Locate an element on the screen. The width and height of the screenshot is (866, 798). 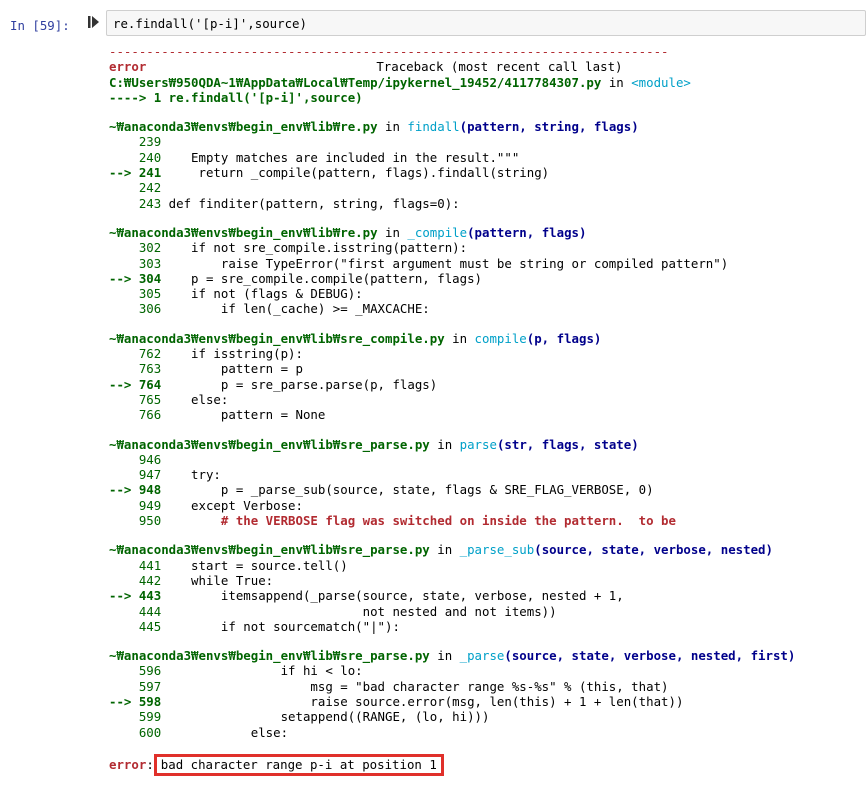
line-number: --> 598 is located at coordinates (135, 701).